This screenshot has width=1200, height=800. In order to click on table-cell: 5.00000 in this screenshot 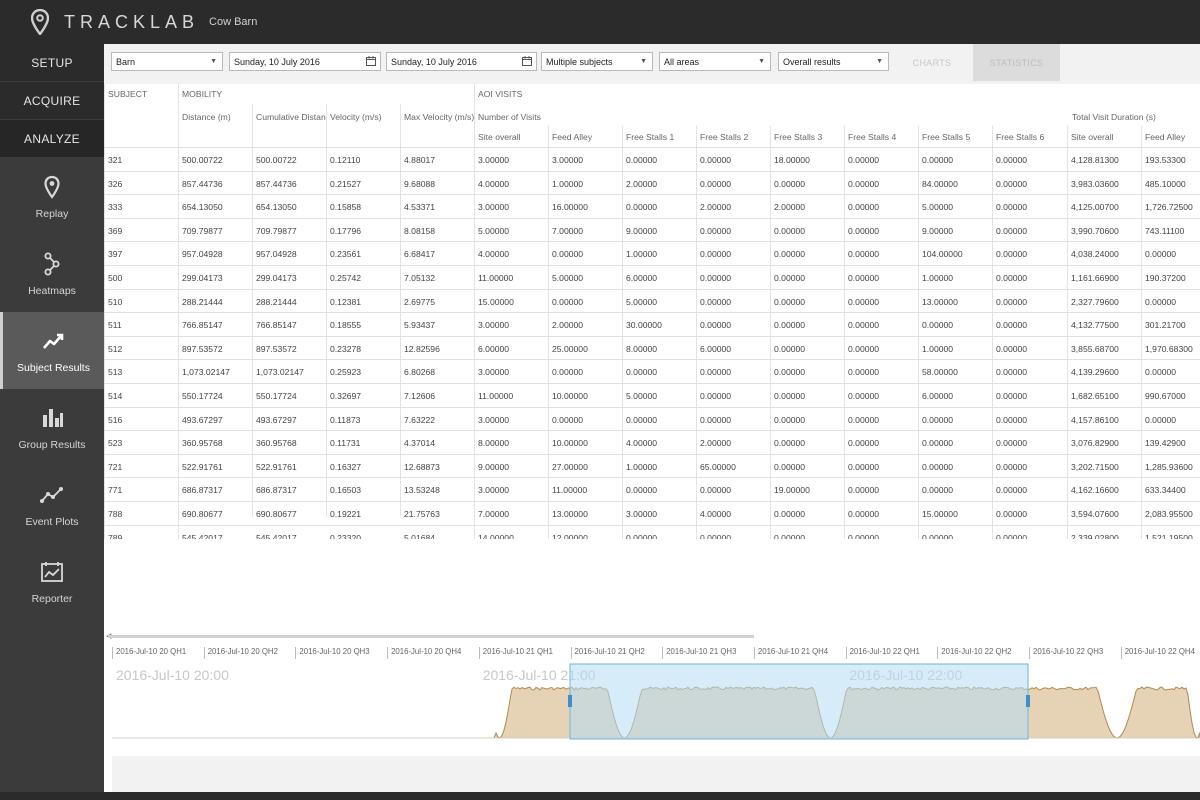, I will do `click(568, 278)`.